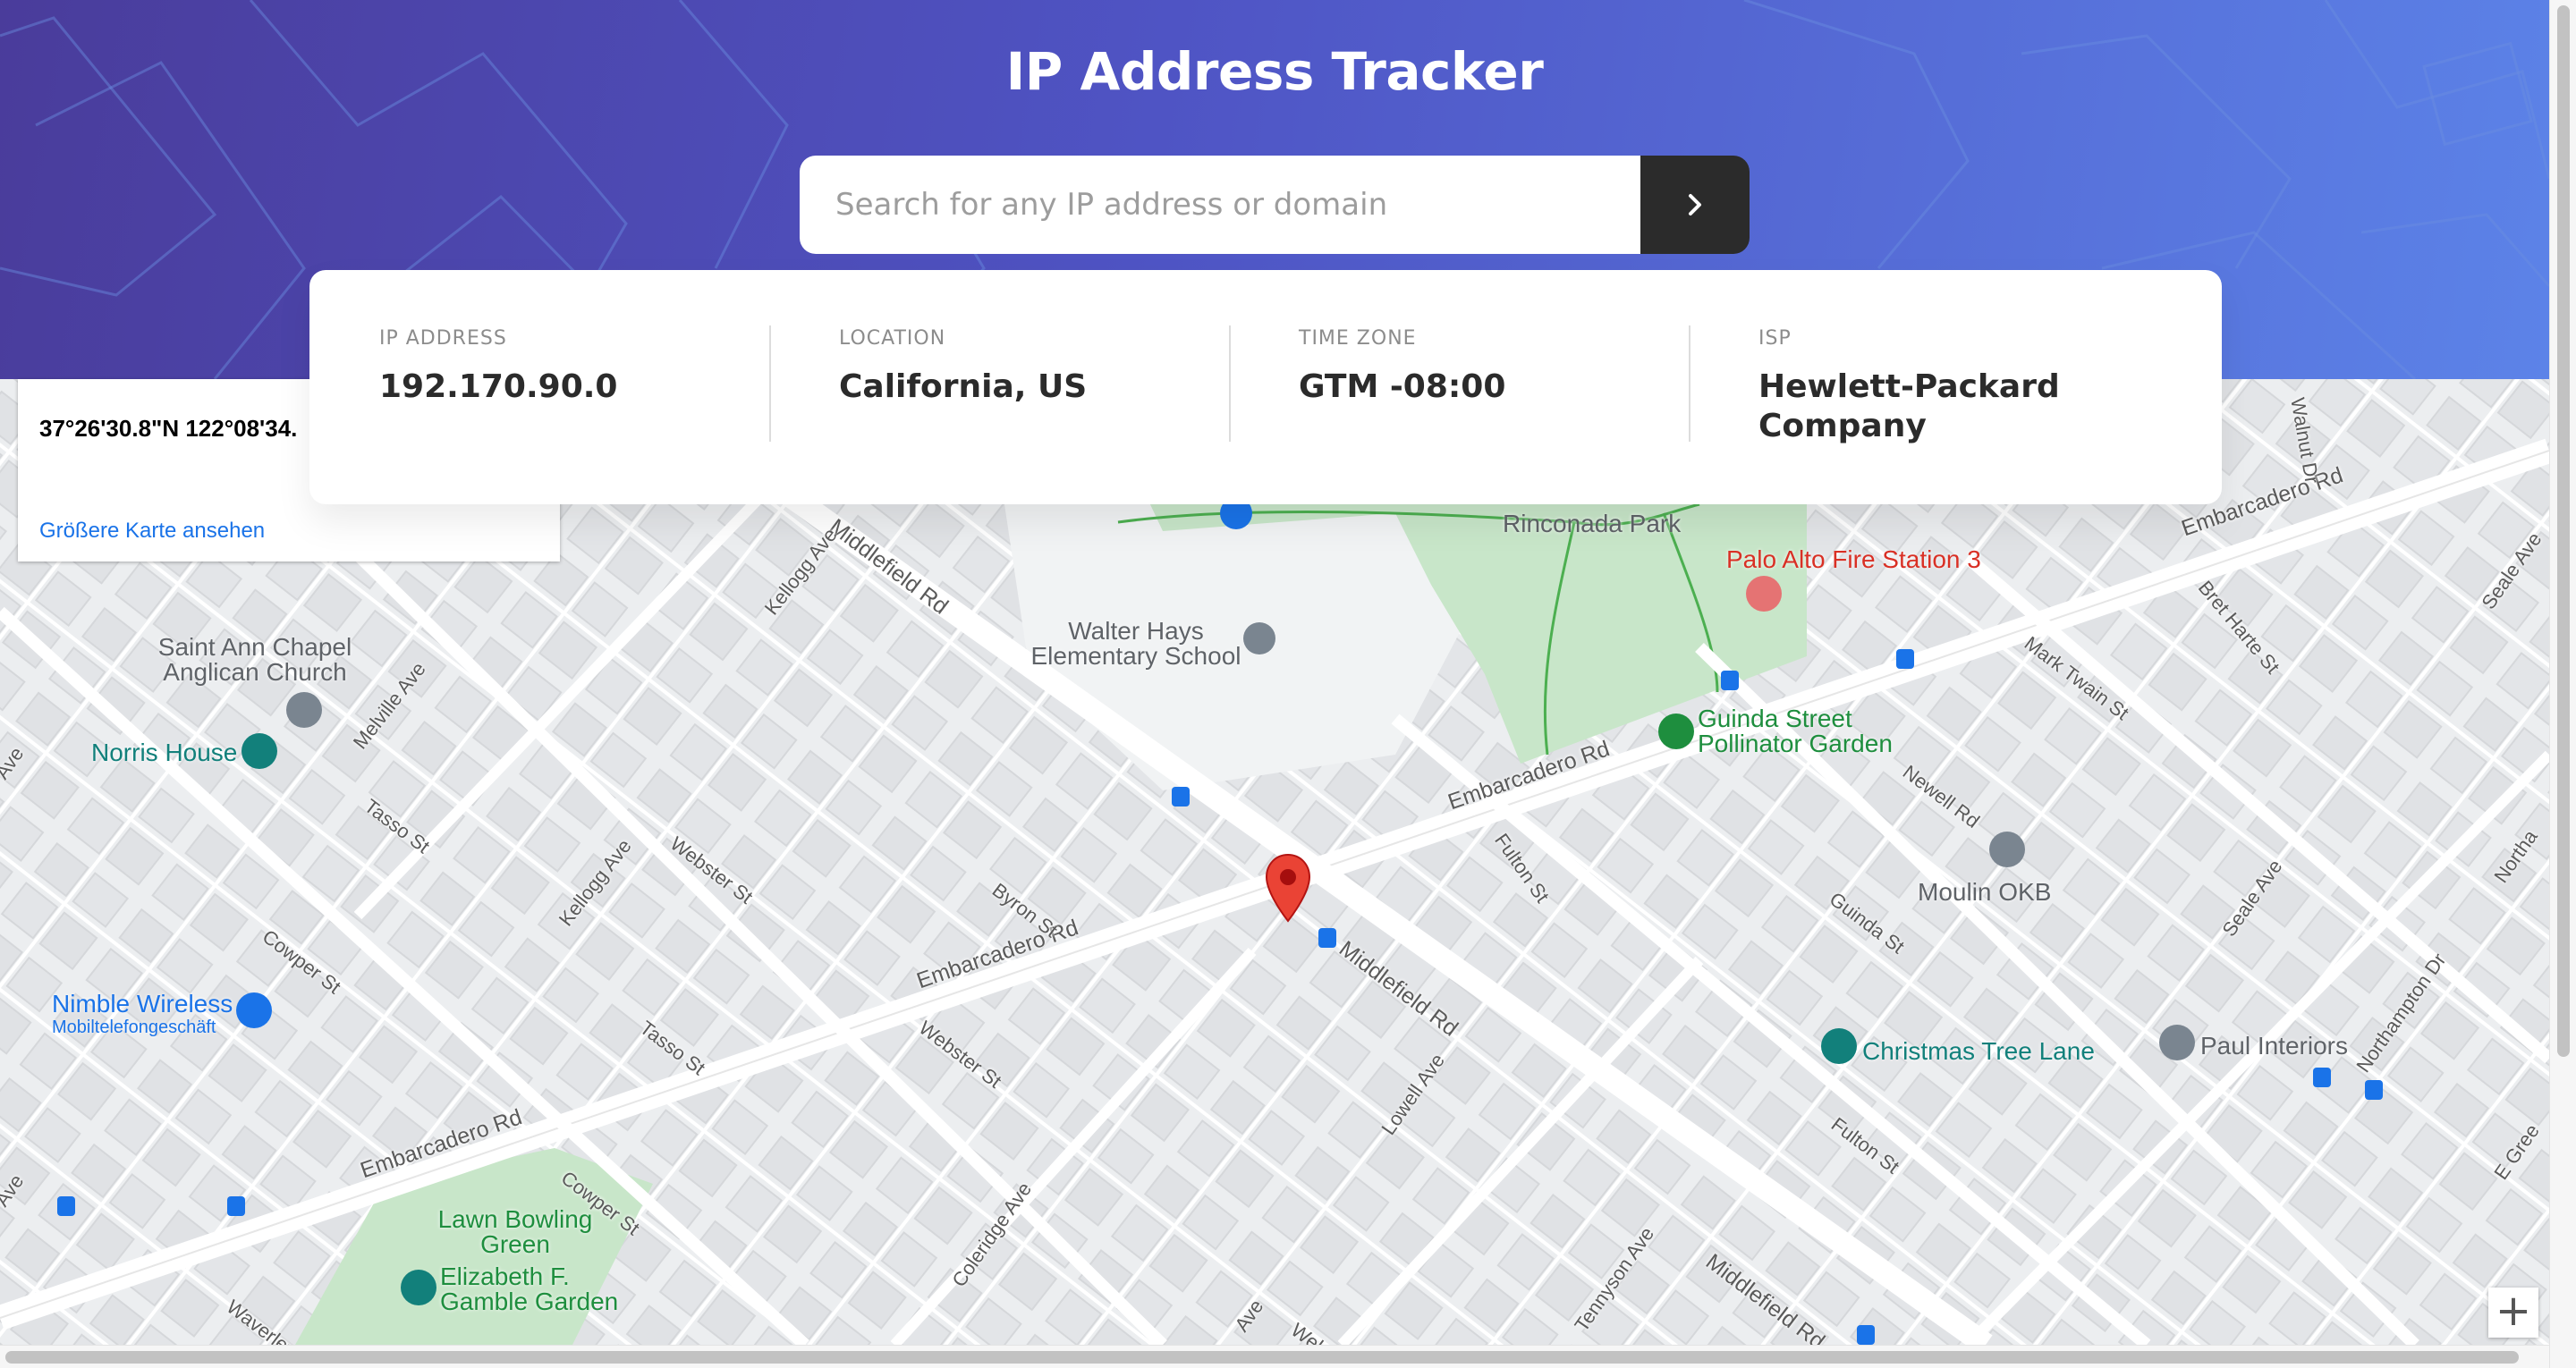 The width and height of the screenshot is (2576, 1368). I want to click on info-value: Hewlett-Packard Company, so click(1909, 406).